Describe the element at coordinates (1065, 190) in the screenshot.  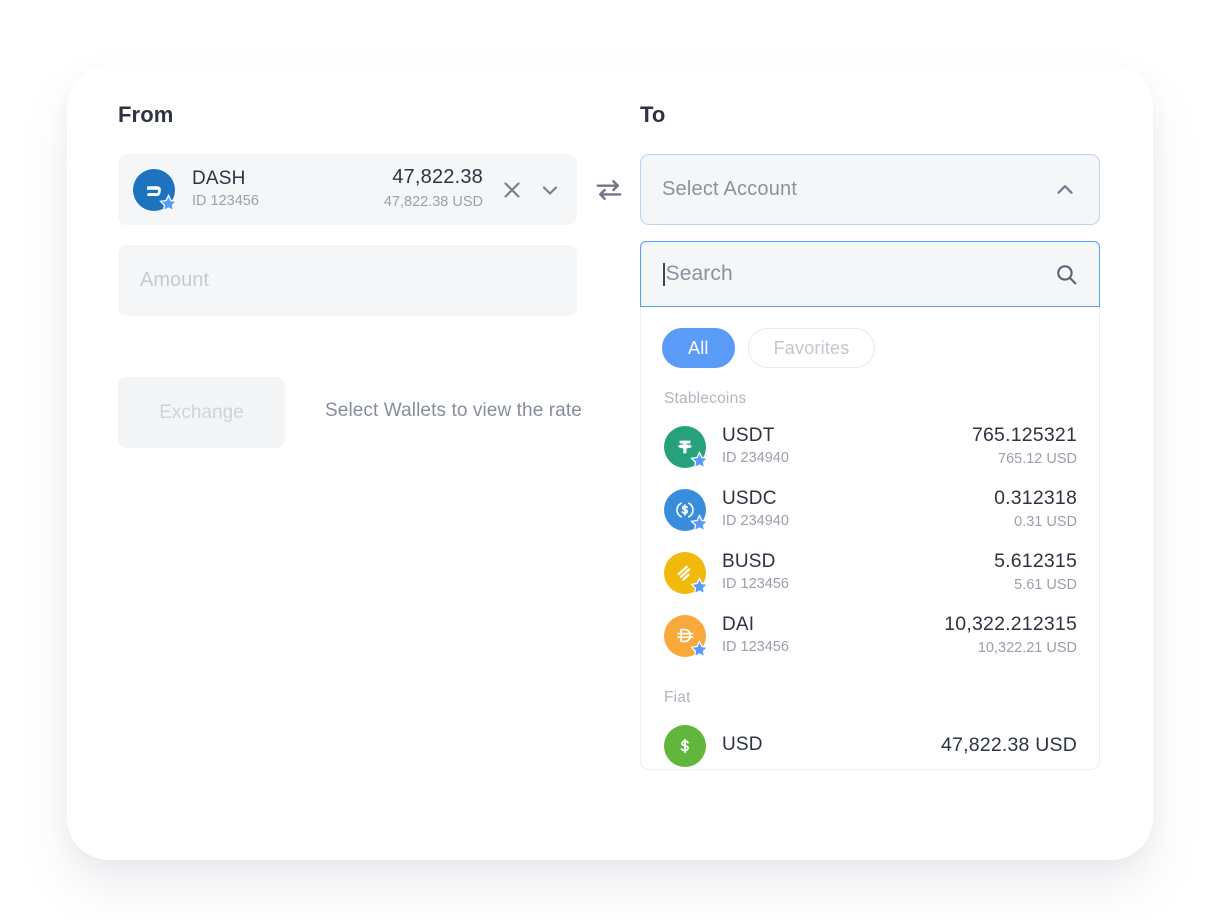
I see `chevron-up-icon` at that location.